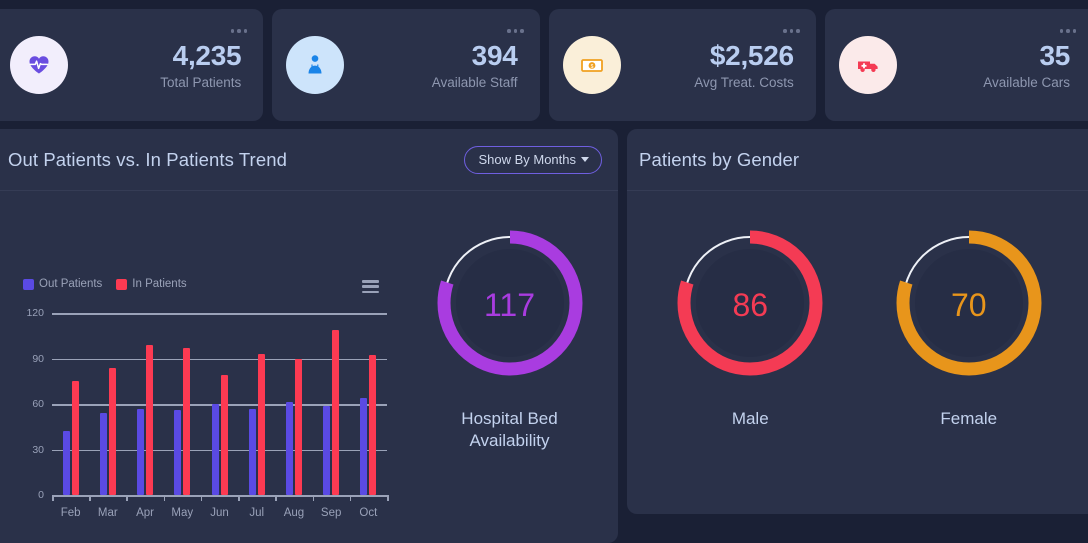  What do you see at coordinates (364, 446) in the screenshot?
I see `bar-out-patients-oct` at bounding box center [364, 446].